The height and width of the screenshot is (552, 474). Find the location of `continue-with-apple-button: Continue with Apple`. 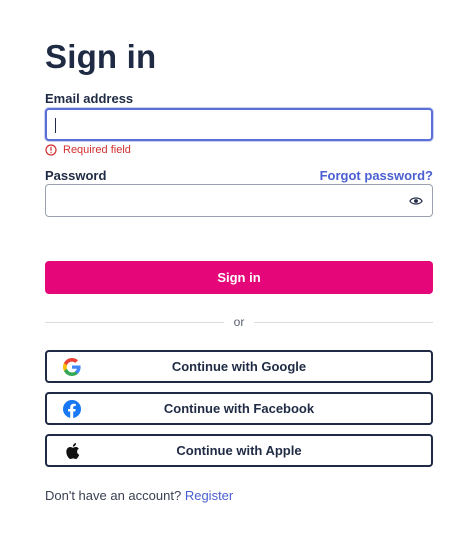

continue-with-apple-button: Continue with Apple is located at coordinates (239, 450).